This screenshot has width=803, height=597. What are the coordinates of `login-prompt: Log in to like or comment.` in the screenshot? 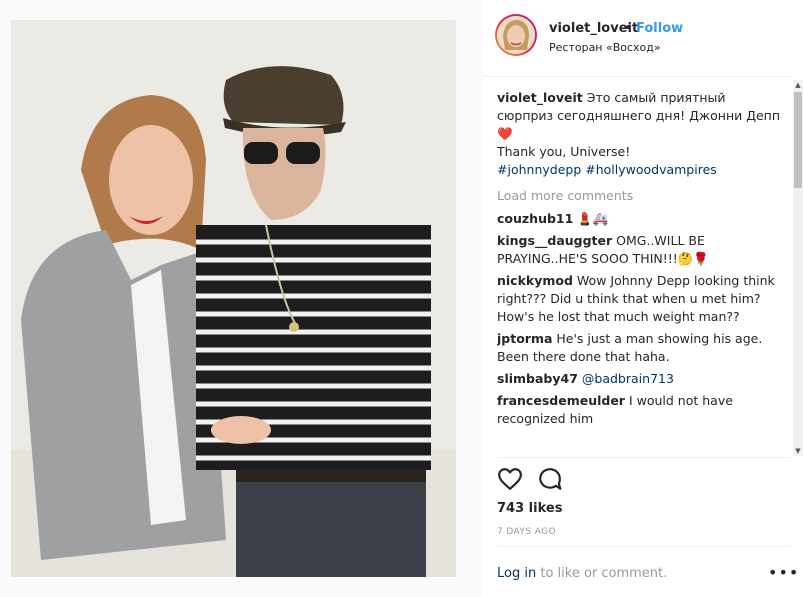 It's located at (582, 573).